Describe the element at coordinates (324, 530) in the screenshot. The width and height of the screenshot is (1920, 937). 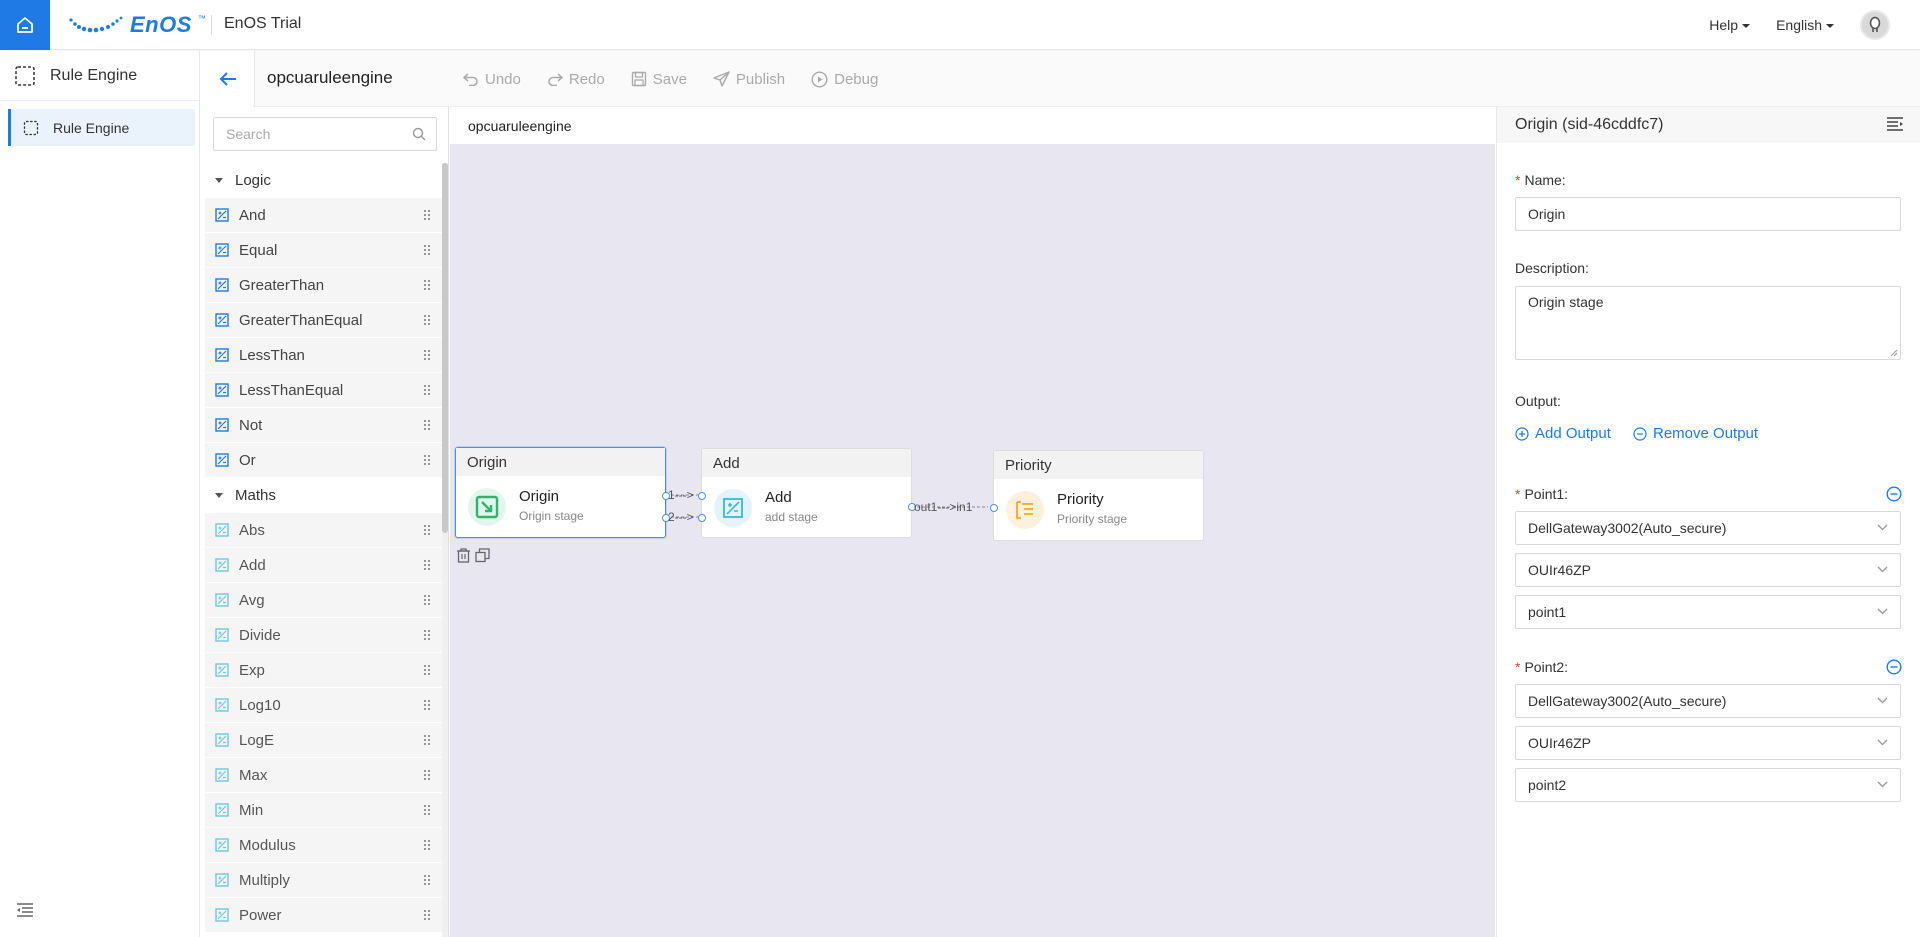
I see `palette-item: Abs` at that location.